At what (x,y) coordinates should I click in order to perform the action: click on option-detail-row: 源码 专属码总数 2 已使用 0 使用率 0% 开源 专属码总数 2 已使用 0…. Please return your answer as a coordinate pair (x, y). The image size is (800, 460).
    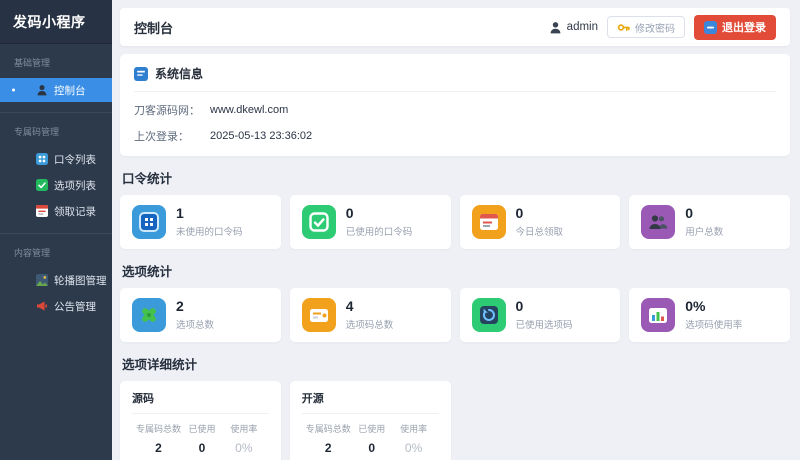
    Looking at the image, I should click on (455, 420).